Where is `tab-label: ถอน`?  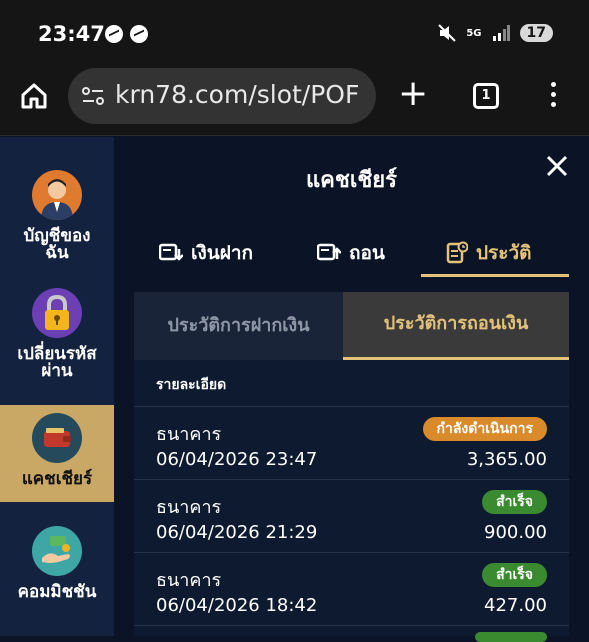
tab-label: ถอน is located at coordinates (367, 253).